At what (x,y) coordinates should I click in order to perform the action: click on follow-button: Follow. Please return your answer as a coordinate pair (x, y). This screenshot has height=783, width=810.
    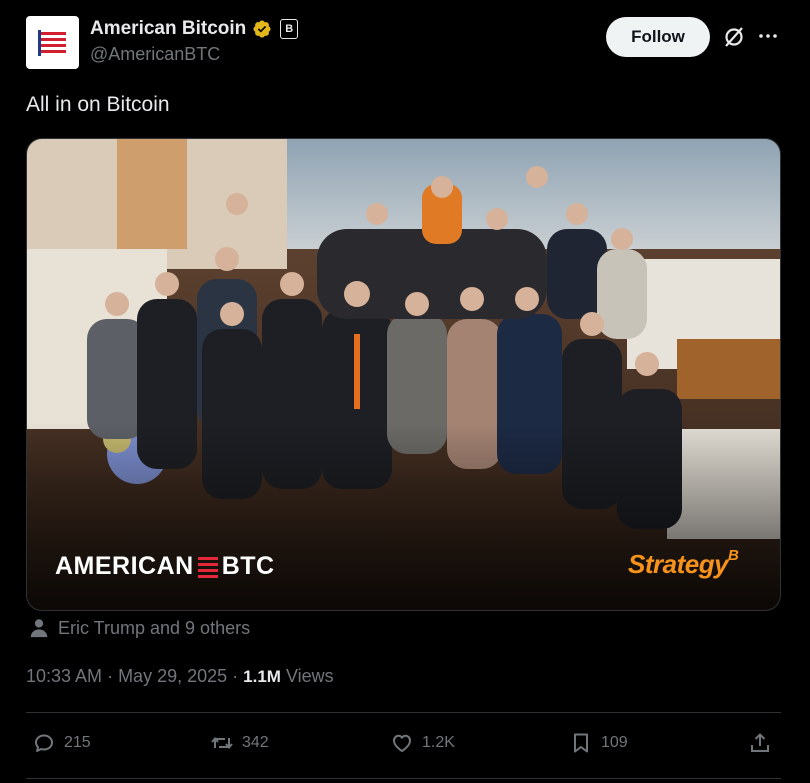
    Looking at the image, I should click on (658, 37).